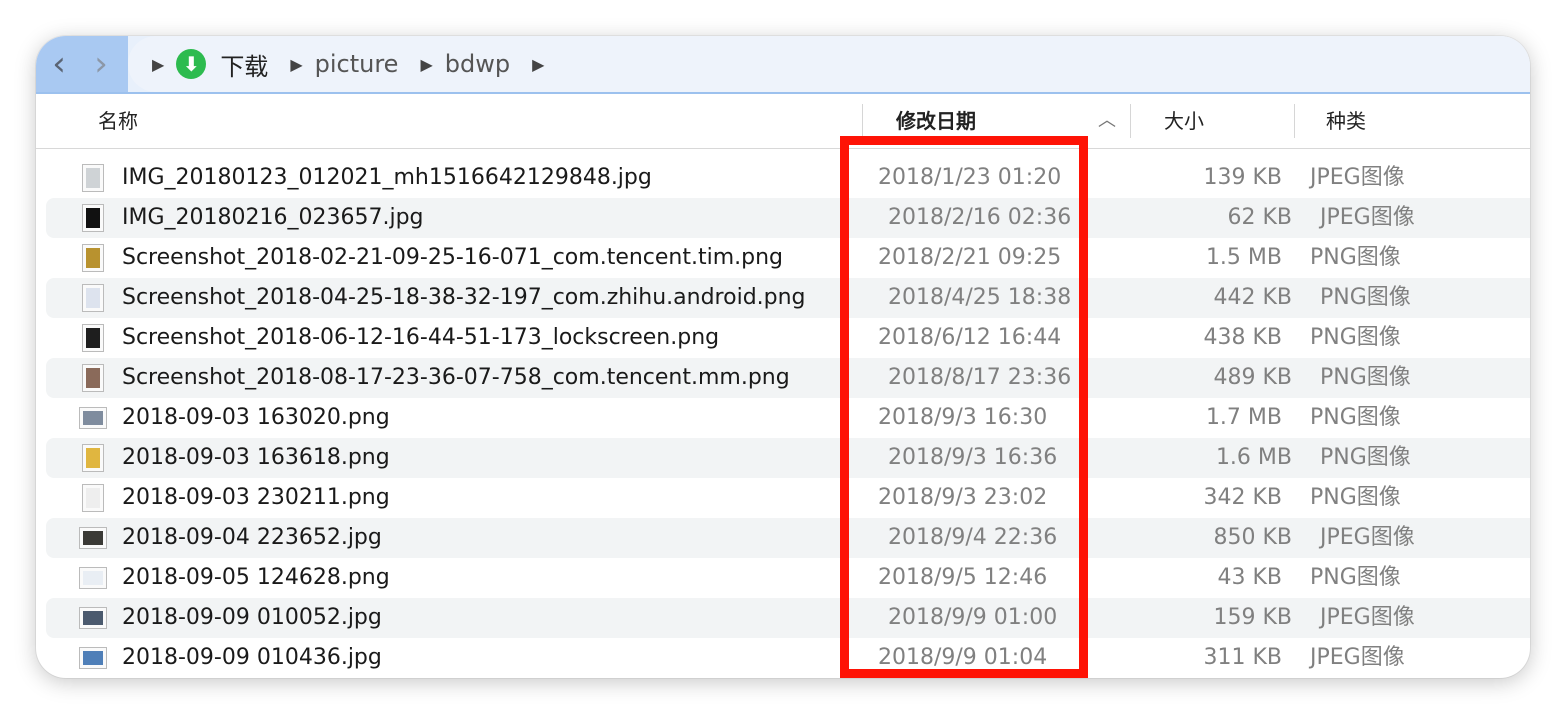 This screenshot has width=1566, height=714. Describe the element at coordinates (973, 537) in the screenshot. I see `file-date: 2018/9/4 22:36` at that location.